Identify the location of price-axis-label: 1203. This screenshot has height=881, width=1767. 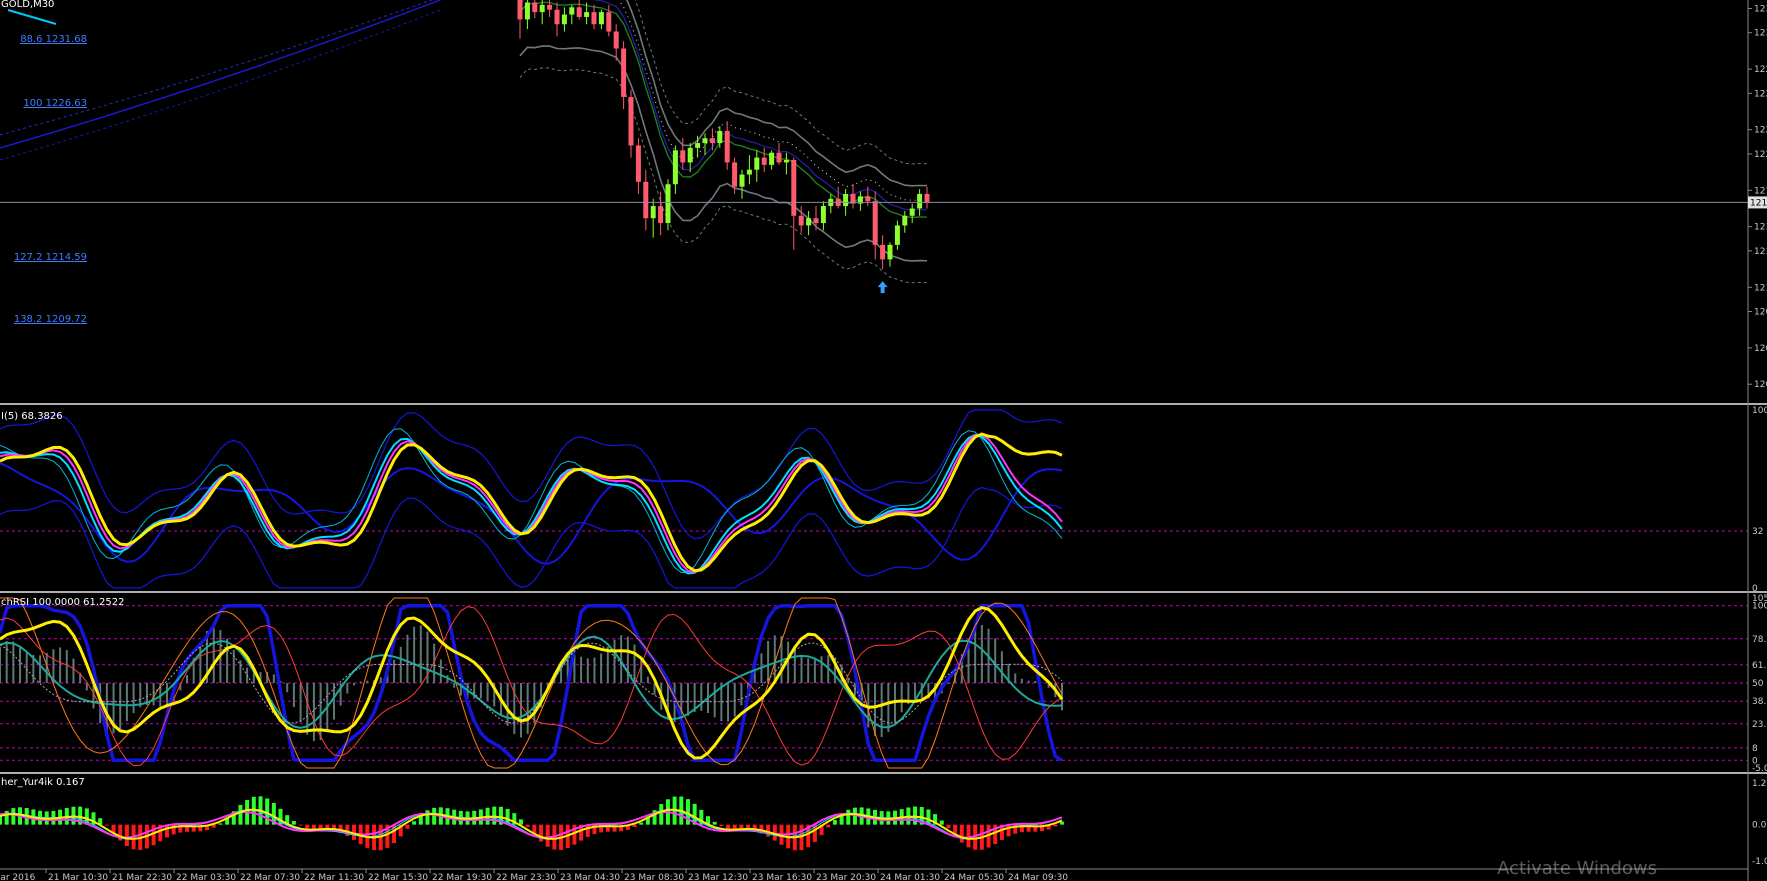
(1760, 385).